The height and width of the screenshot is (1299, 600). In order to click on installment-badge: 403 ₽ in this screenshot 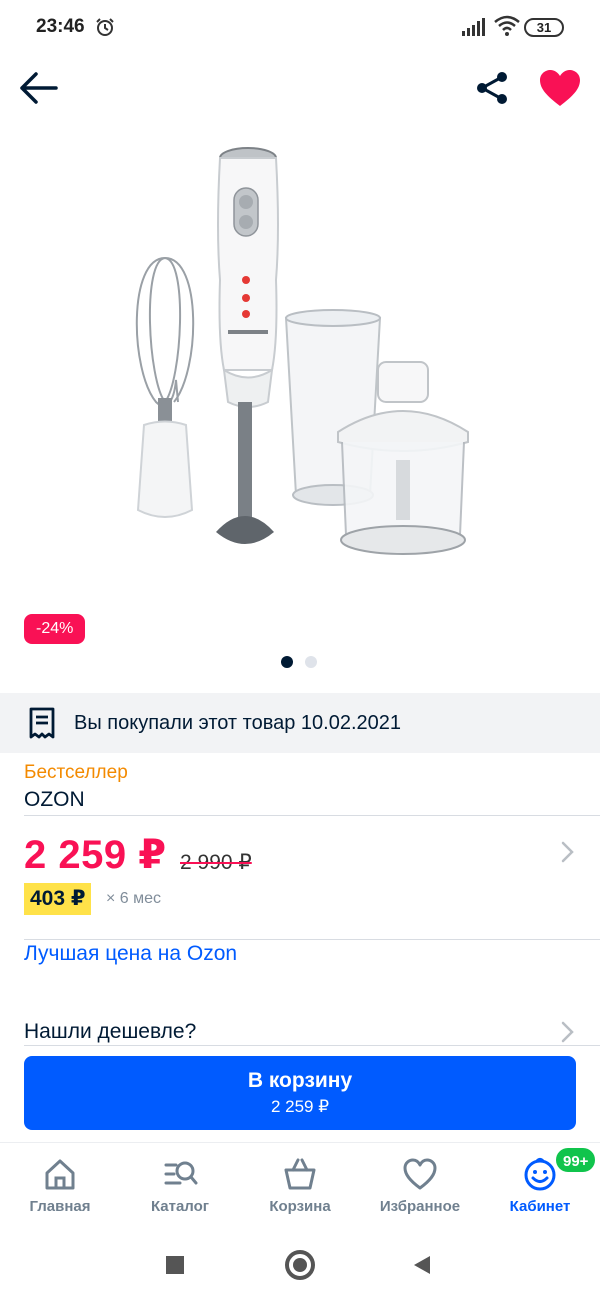, I will do `click(58, 899)`.